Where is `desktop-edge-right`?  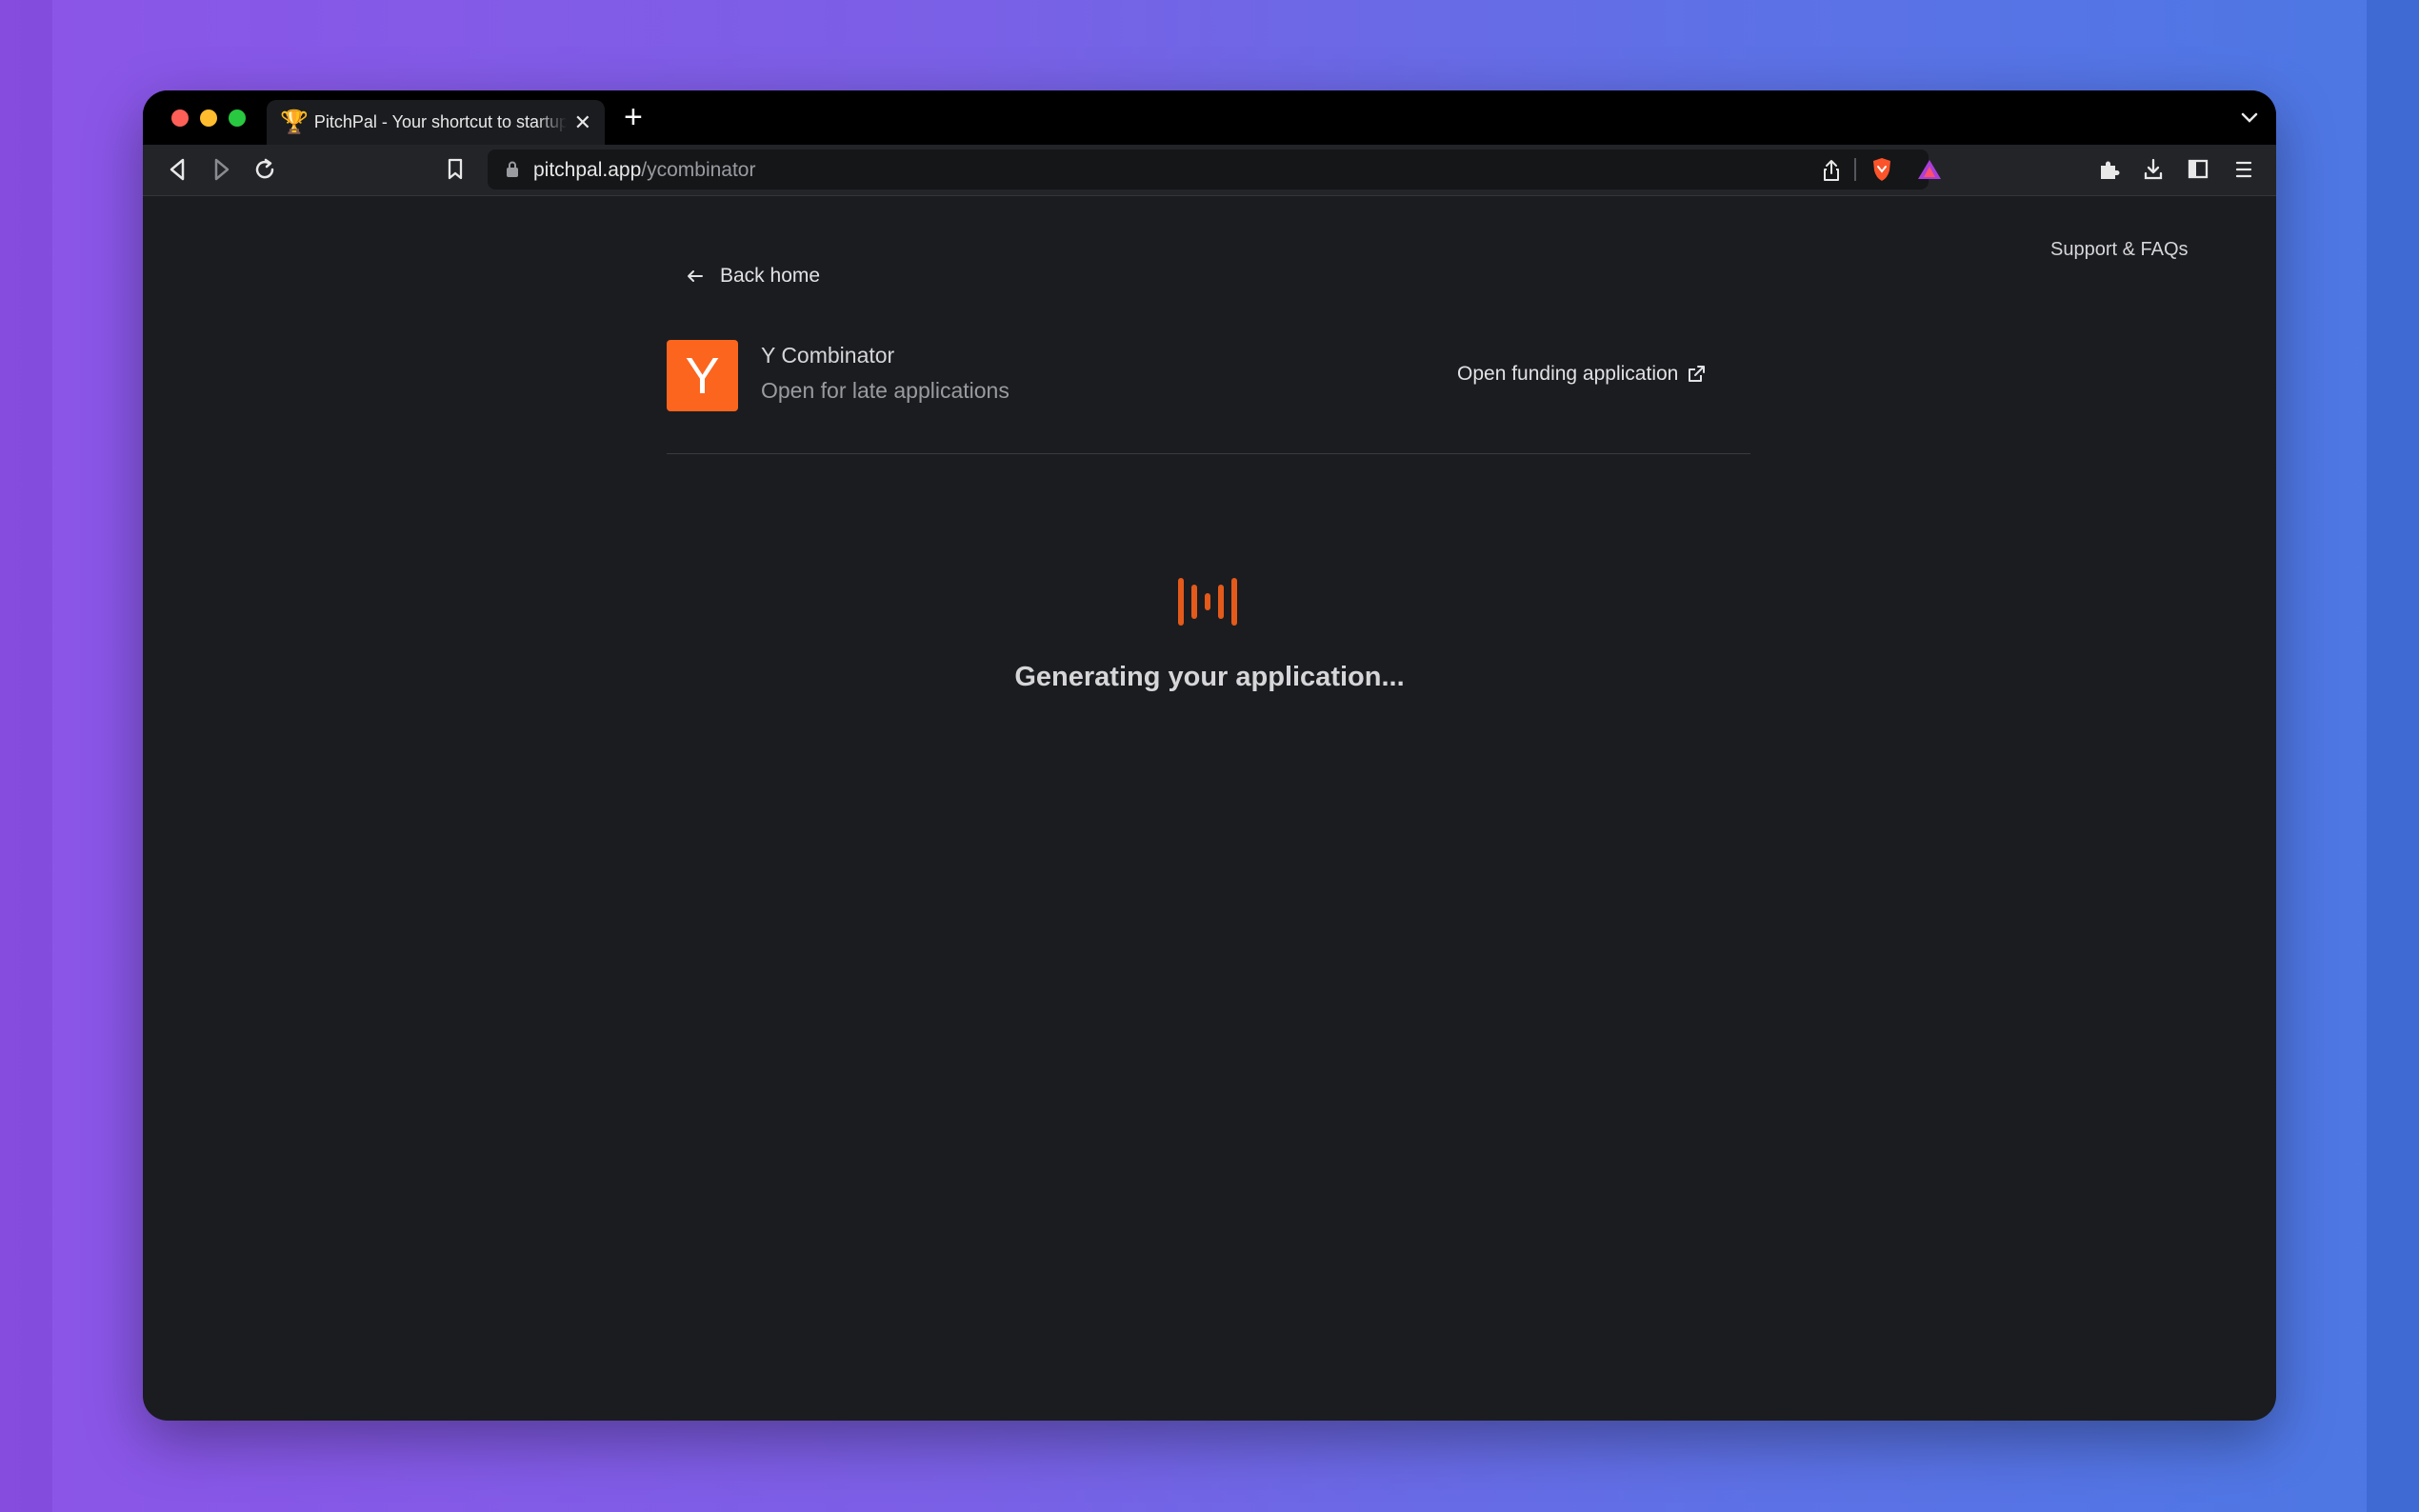 desktop-edge-right is located at coordinates (2393, 756).